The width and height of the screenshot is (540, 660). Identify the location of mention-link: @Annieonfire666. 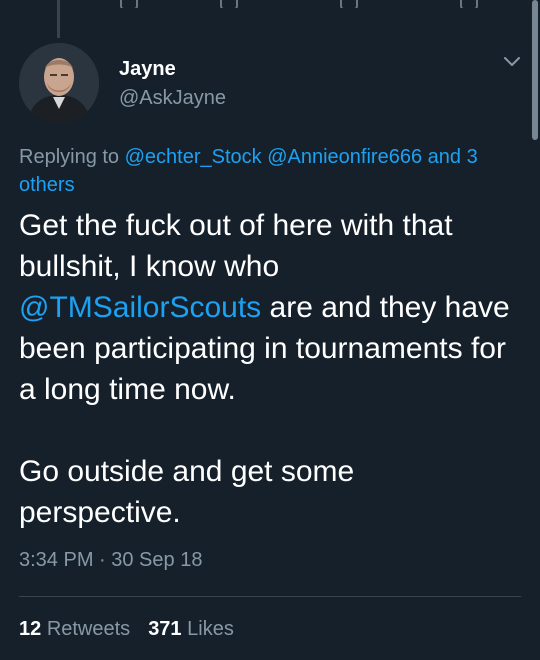
(344, 157).